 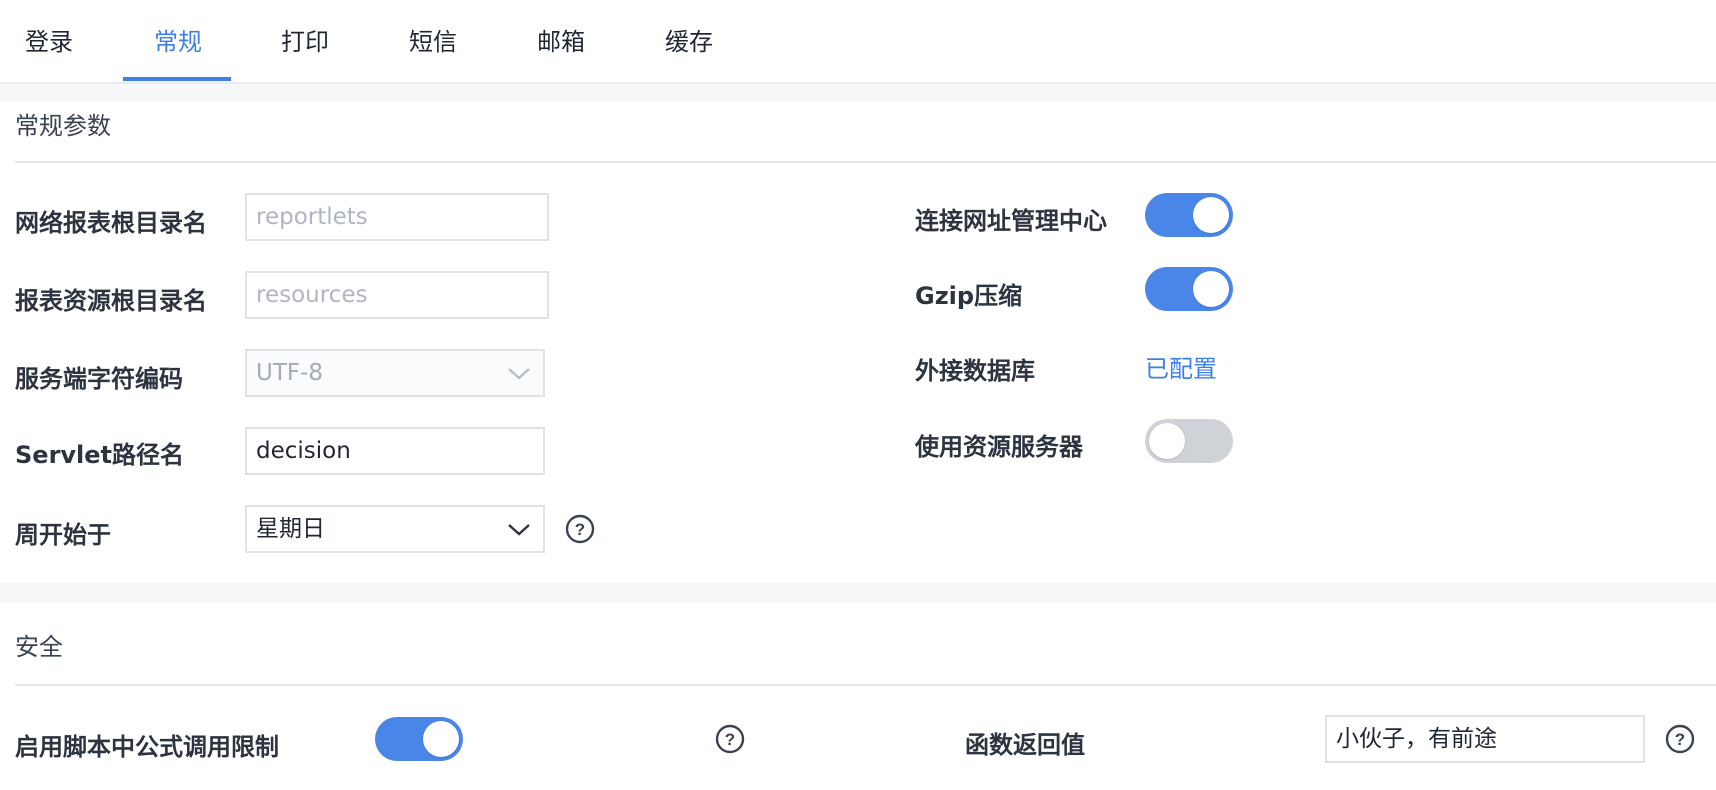 I want to click on servlet-input: decision, so click(x=395, y=451).